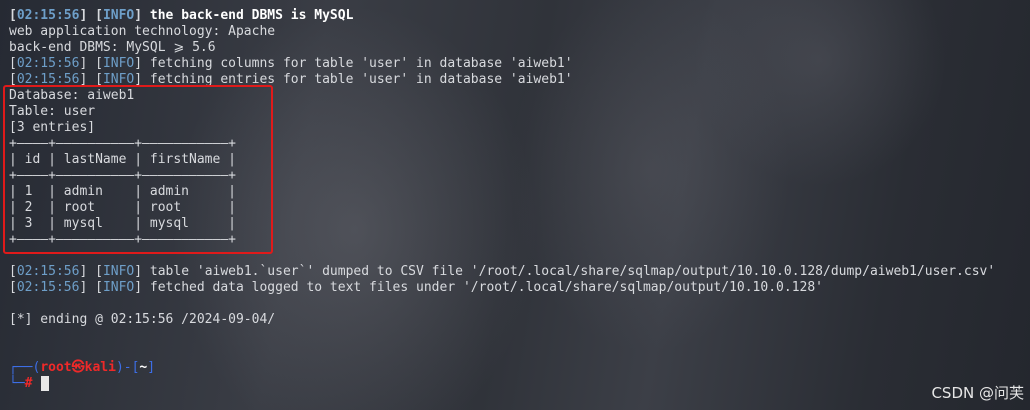  I want to click on shell-prompt-line2: └─#, so click(21, 383).